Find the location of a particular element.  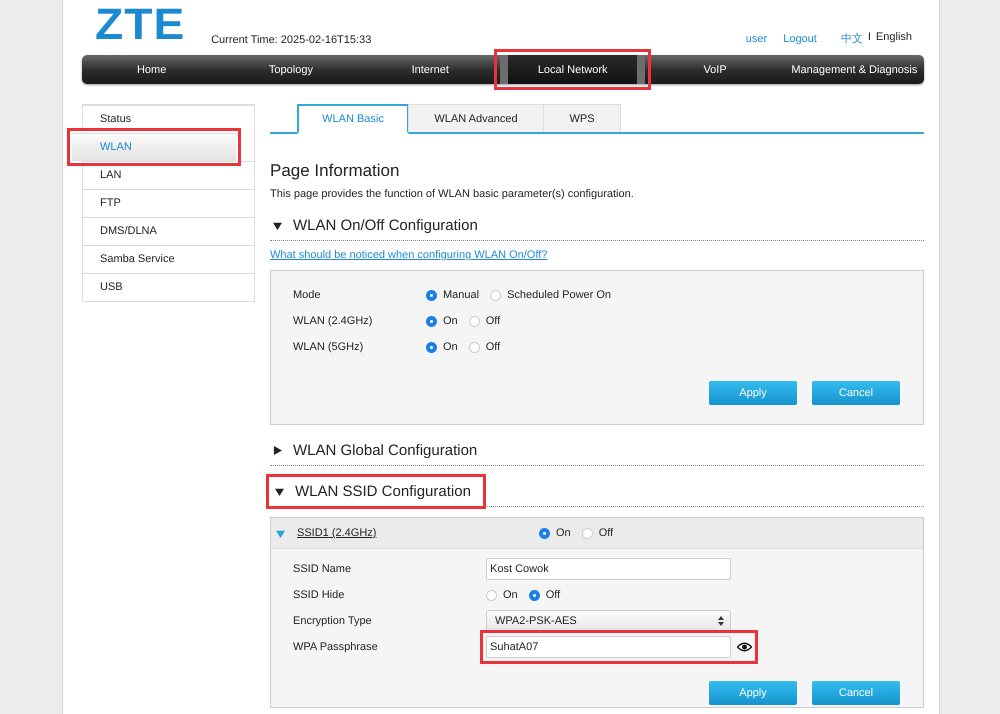

tab: WLAN Basic is located at coordinates (353, 119).